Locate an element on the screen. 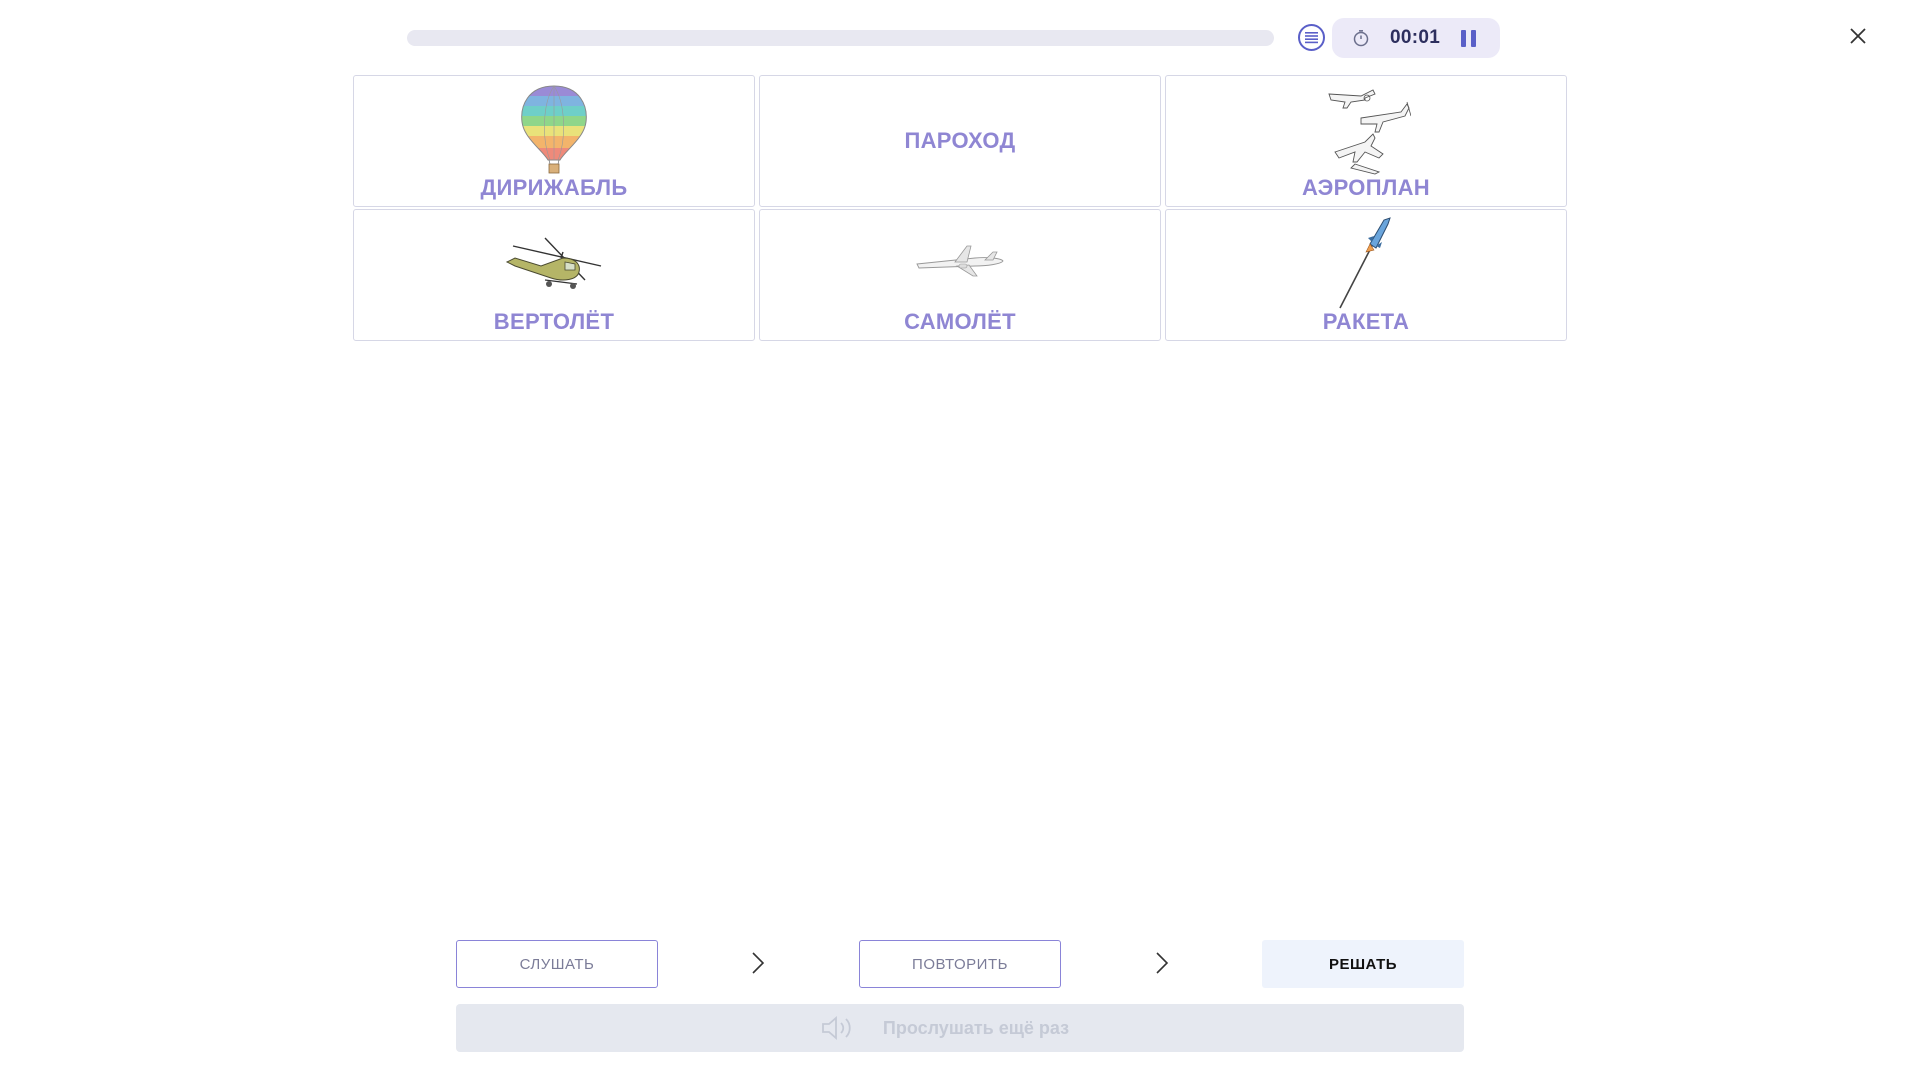 This screenshot has width=1920, height=1080. listen-again-button: Прослушать ещё раз is located at coordinates (960, 1028).